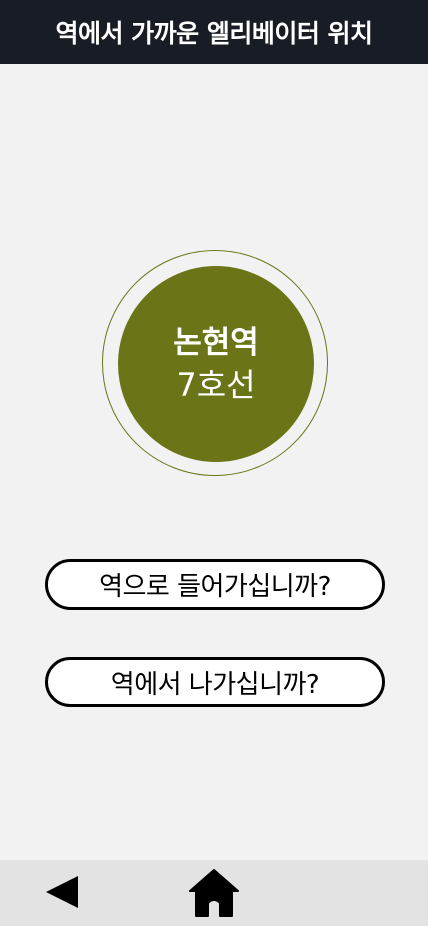  What do you see at coordinates (216, 385) in the screenshot?
I see `station-line: 7호선` at bounding box center [216, 385].